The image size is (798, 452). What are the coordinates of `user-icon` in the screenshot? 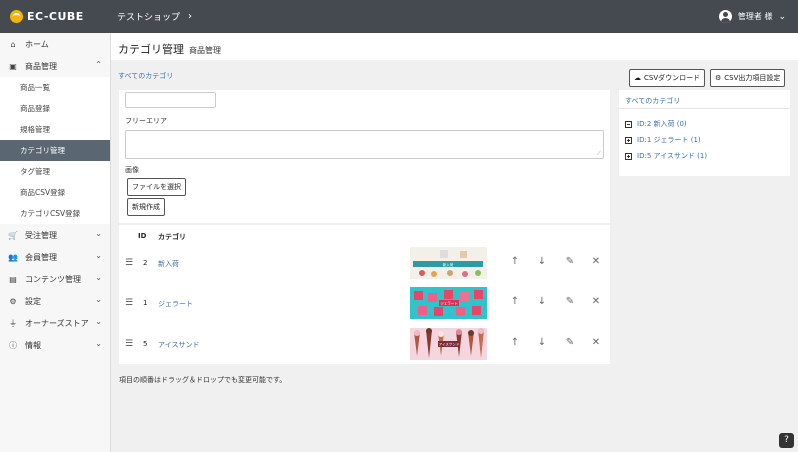 It's located at (725, 16).